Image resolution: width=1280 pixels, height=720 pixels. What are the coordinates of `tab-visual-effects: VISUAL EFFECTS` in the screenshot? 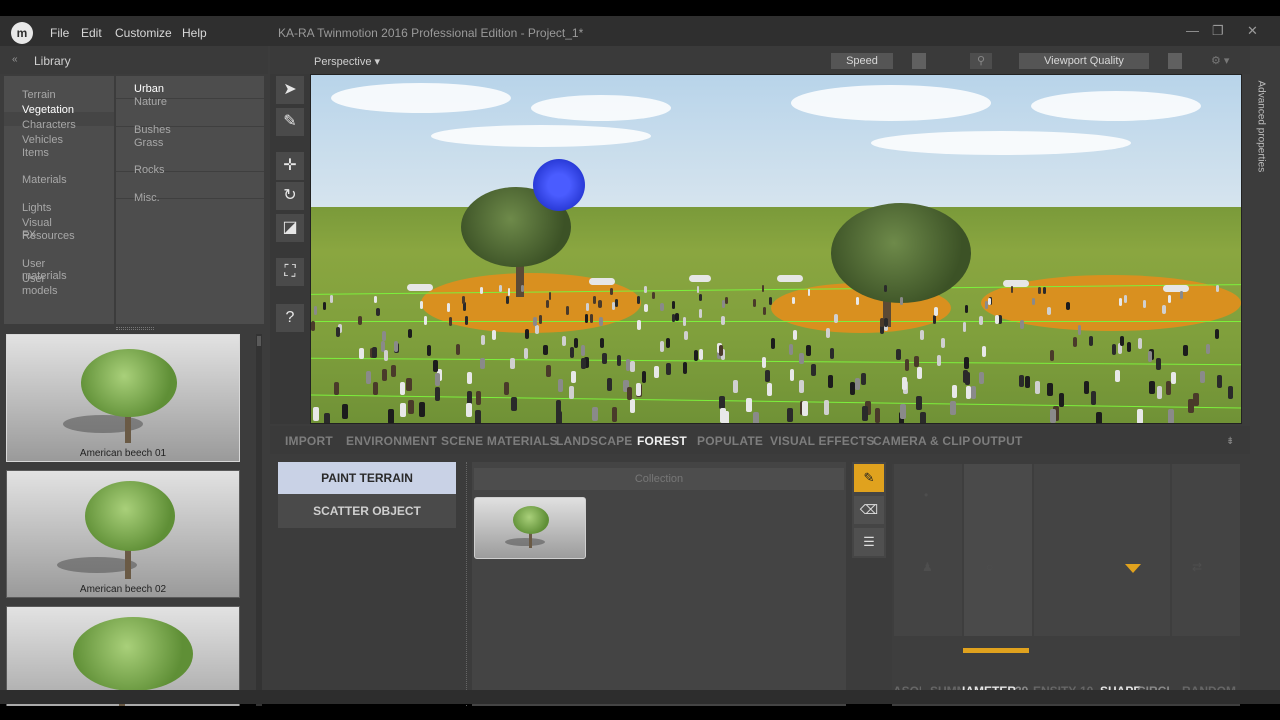 It's located at (822, 441).